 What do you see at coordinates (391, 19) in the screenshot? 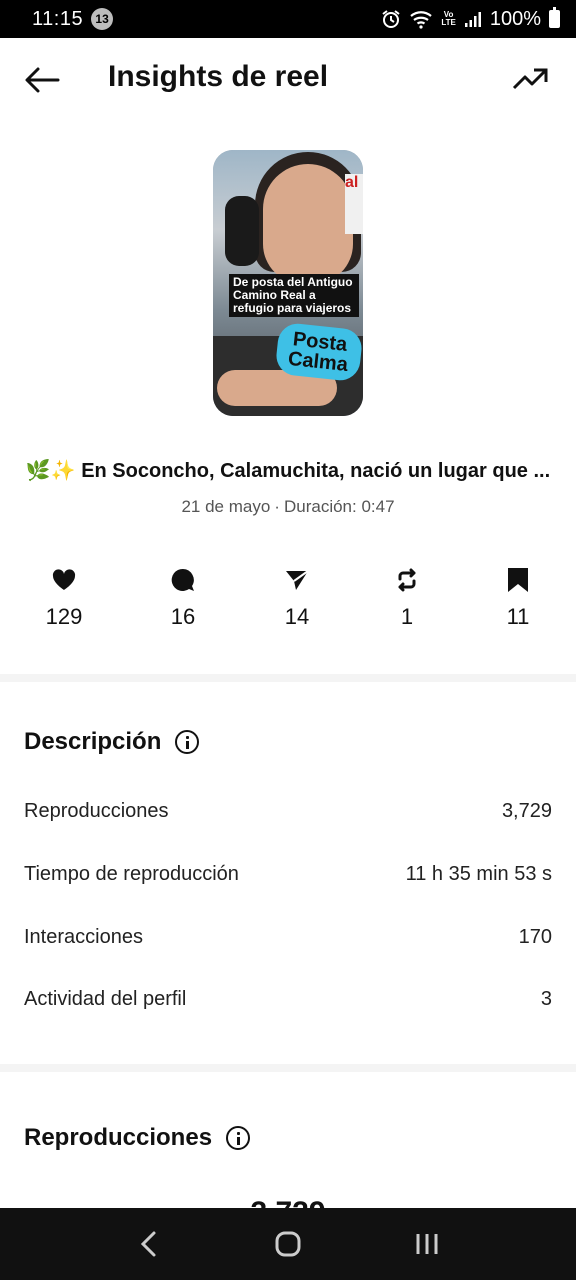
I see `alarm-icon` at bounding box center [391, 19].